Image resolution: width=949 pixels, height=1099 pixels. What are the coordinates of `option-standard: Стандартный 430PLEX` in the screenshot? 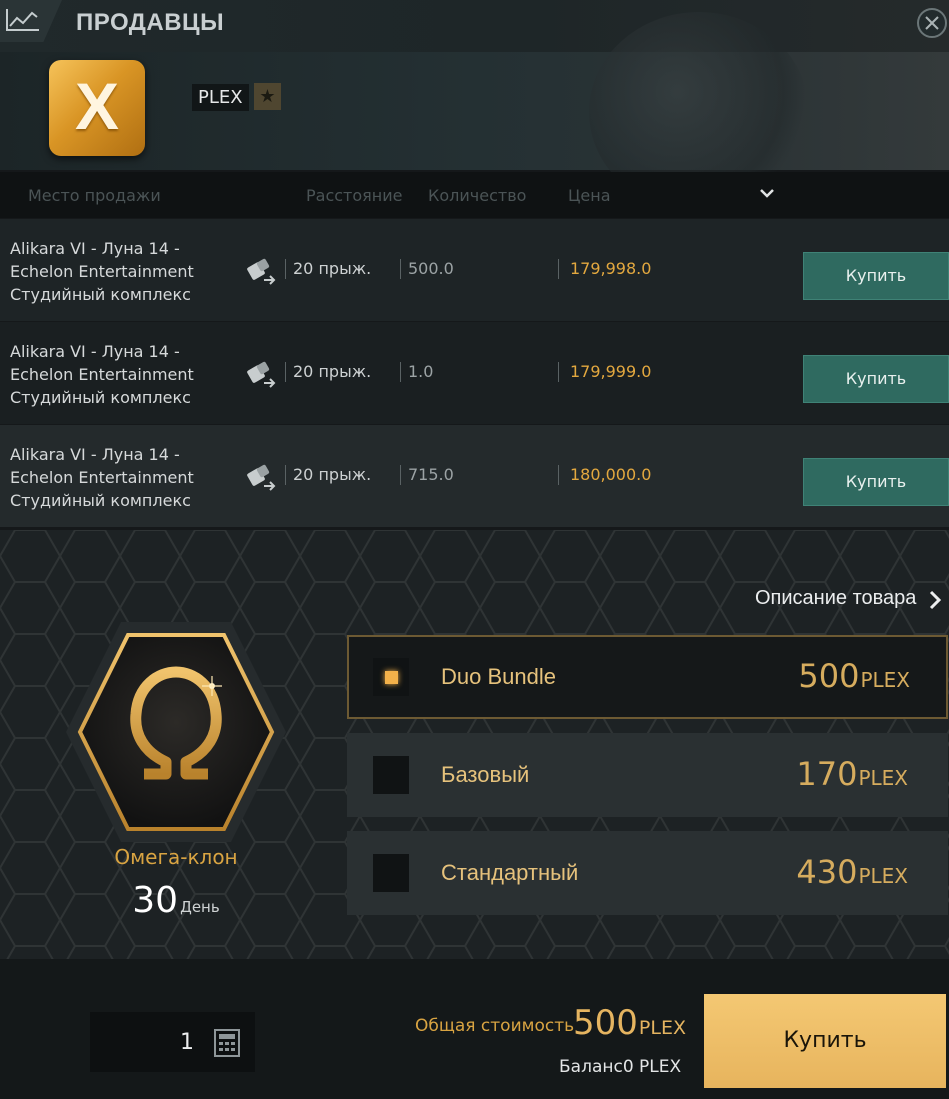 It's located at (647, 873).